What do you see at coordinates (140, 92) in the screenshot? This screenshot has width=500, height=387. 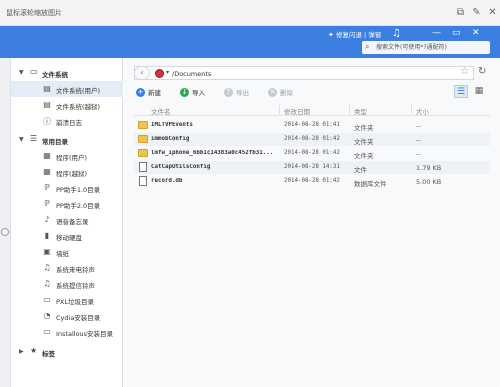 I see `plus-icon: +` at bounding box center [140, 92].